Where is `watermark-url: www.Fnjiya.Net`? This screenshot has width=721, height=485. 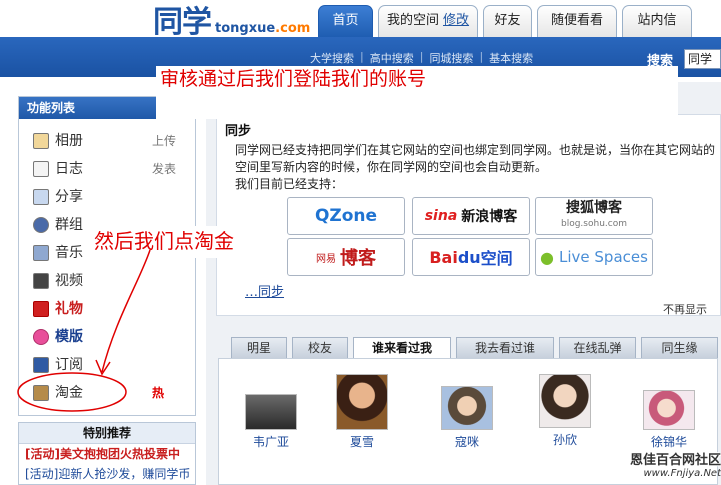
watermark-url: www.Fnjiya.Net is located at coordinates (682, 473).